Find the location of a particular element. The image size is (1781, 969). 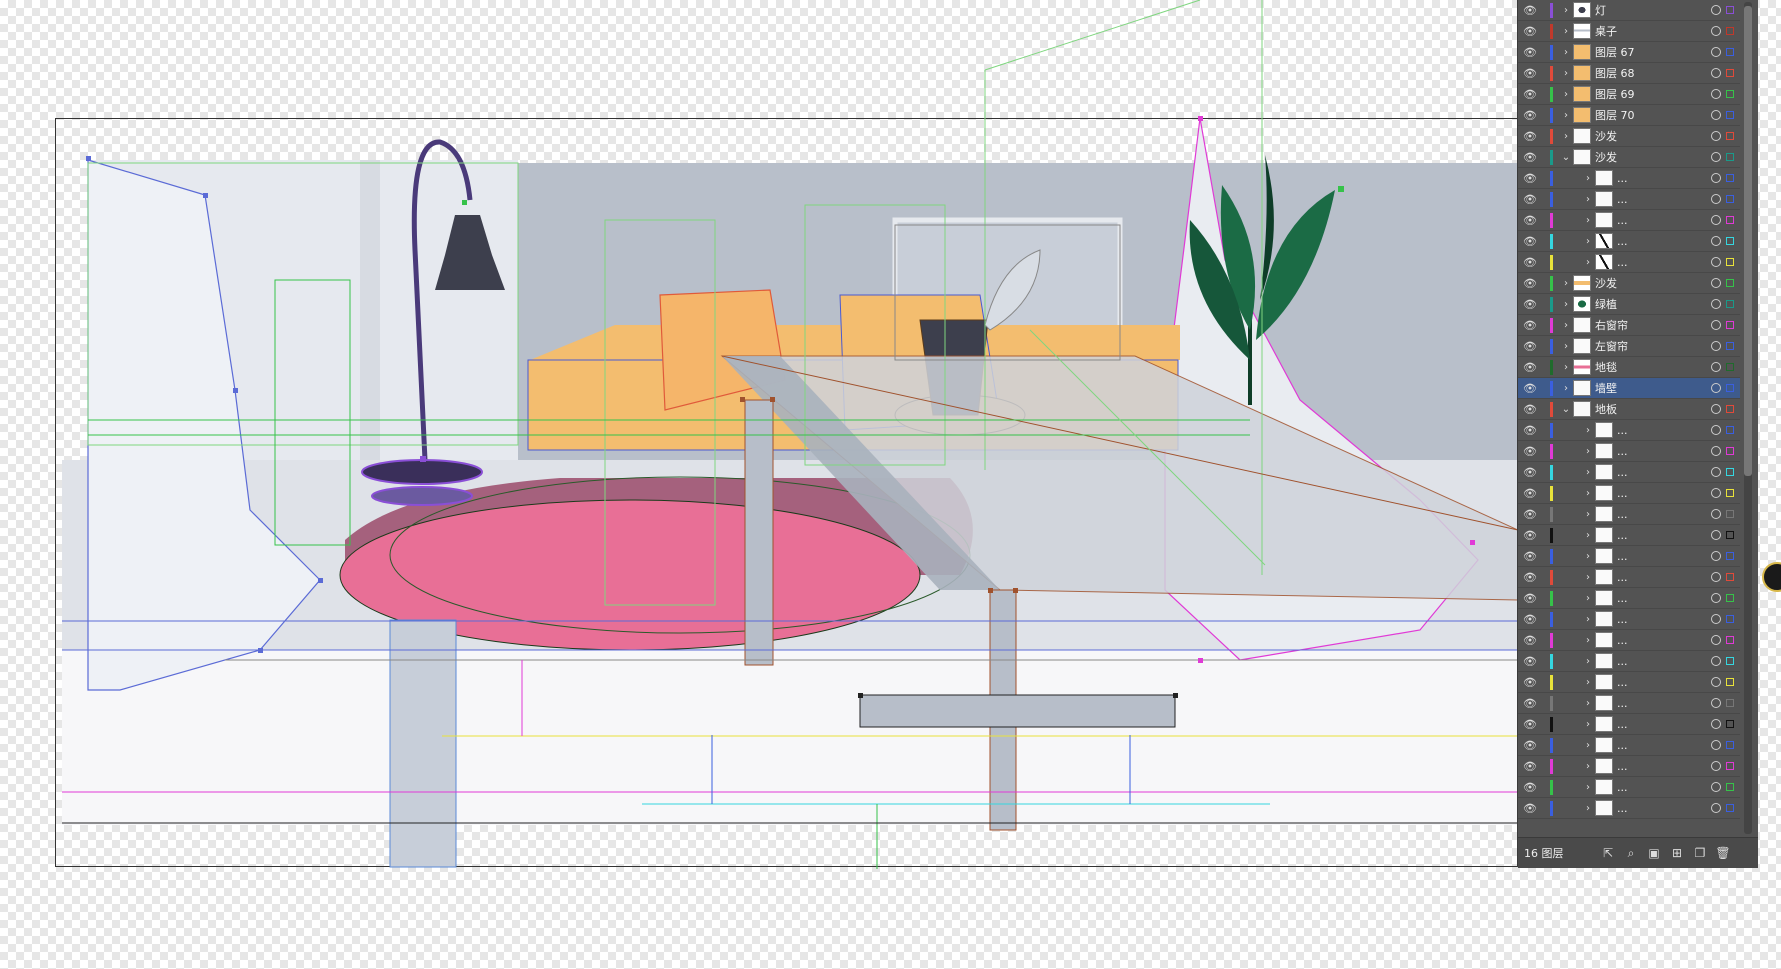

layer-row: 👁 › 左窗帘 is located at coordinates (1629, 346).